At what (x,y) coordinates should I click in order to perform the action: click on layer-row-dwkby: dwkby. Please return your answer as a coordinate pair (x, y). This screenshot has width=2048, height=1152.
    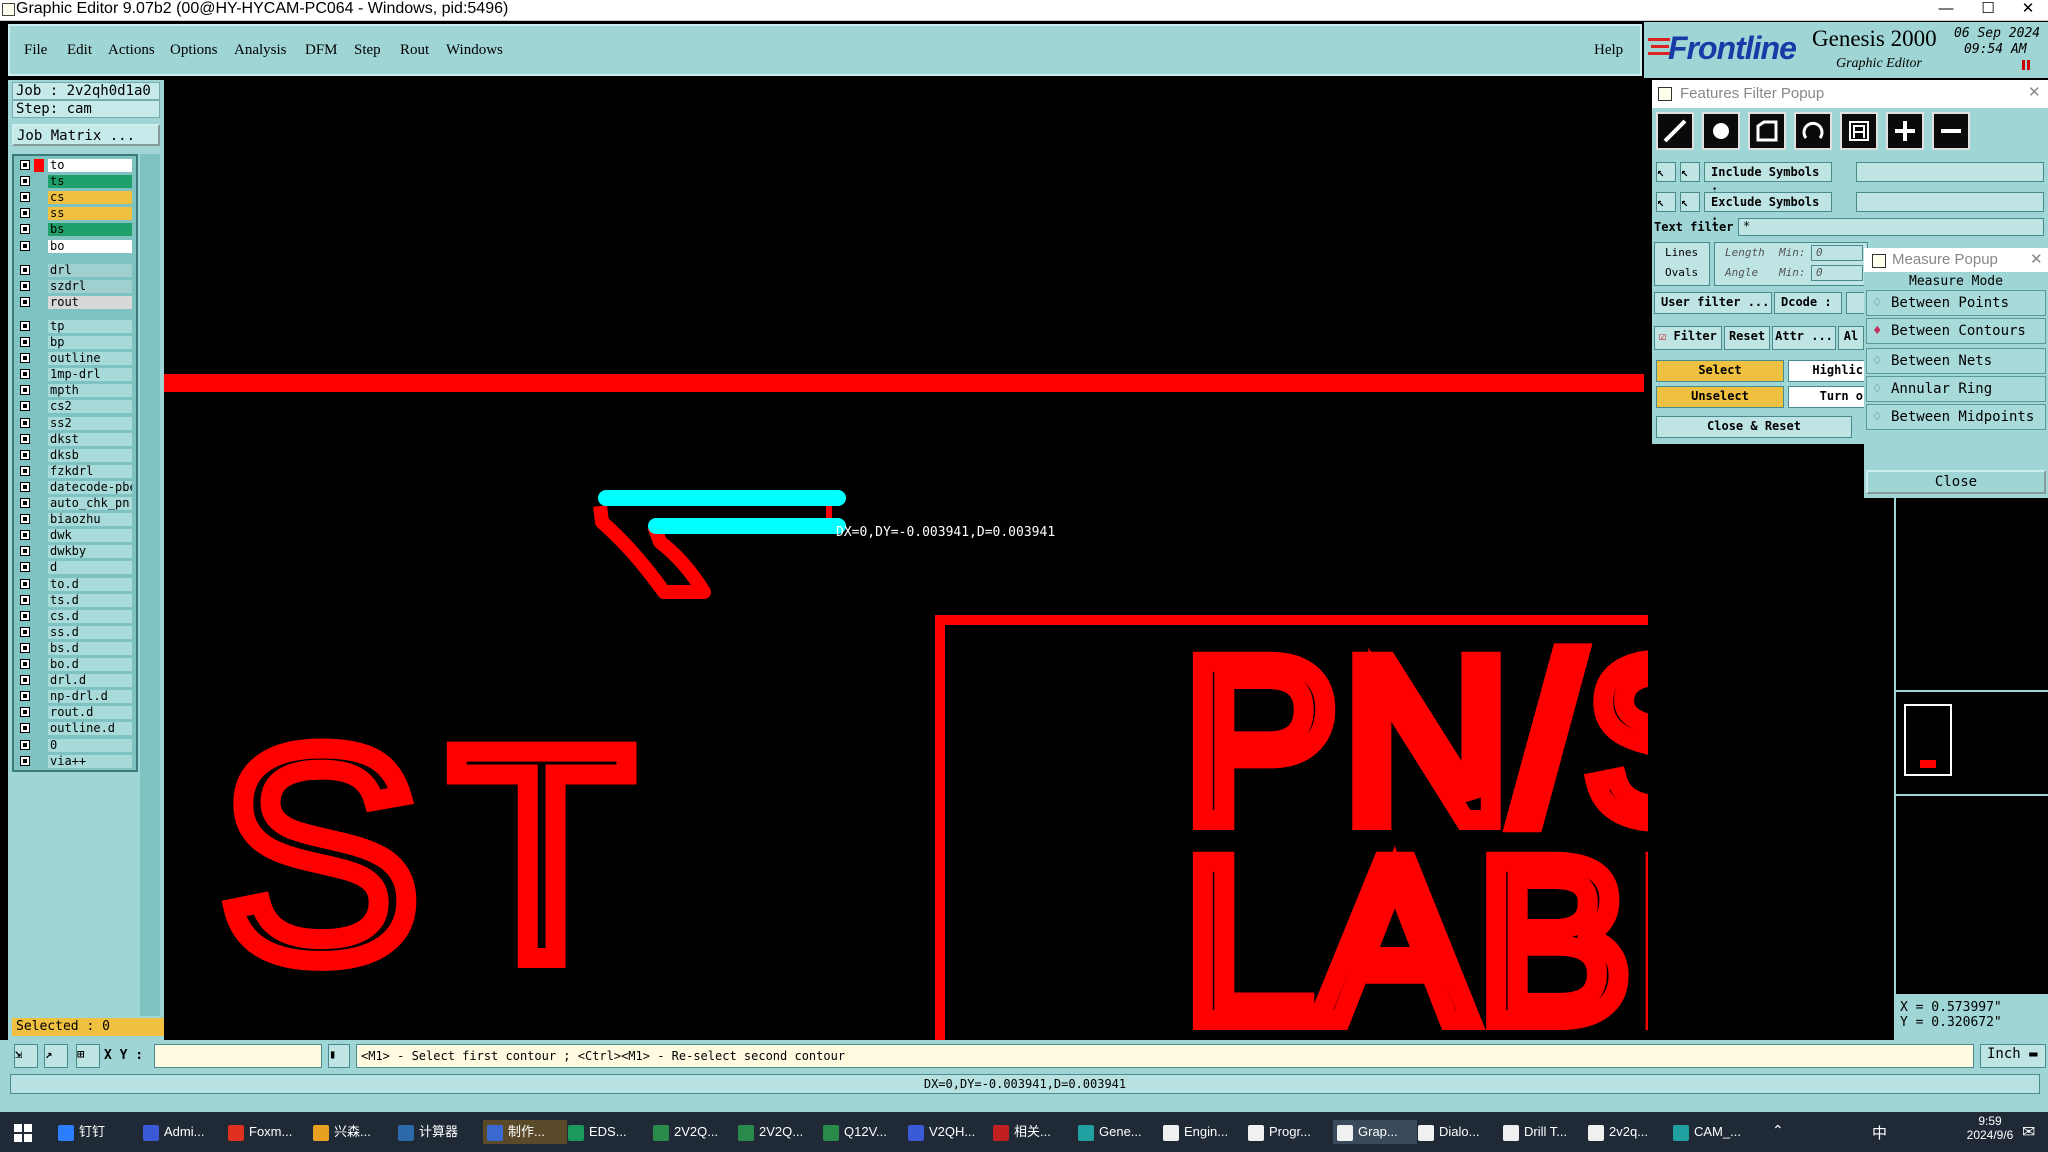
    Looking at the image, I should click on (74, 552).